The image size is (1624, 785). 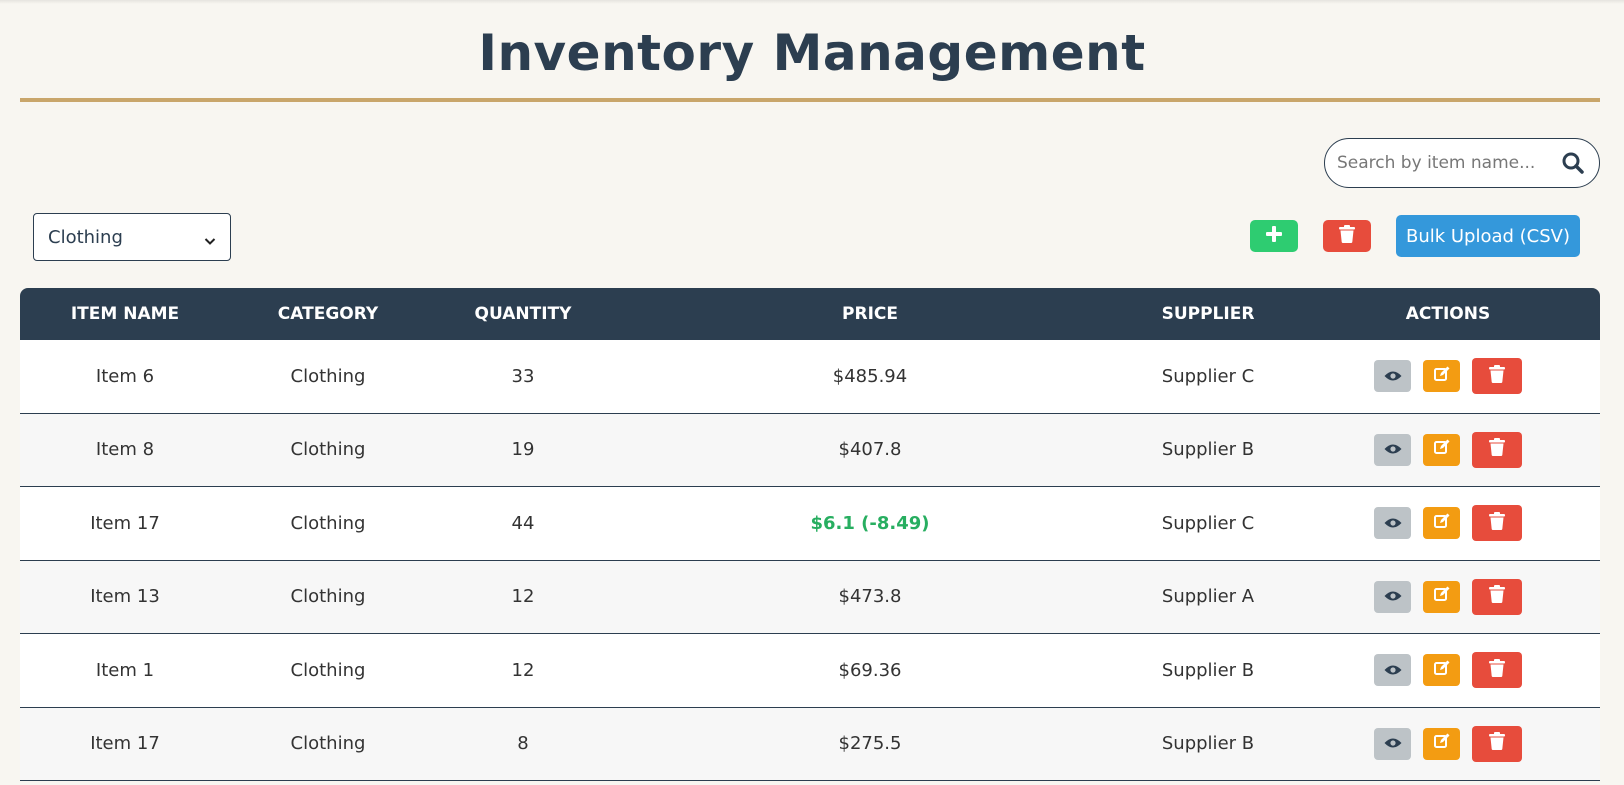 What do you see at coordinates (523, 376) in the screenshot?
I see `cell-quantity: 33` at bounding box center [523, 376].